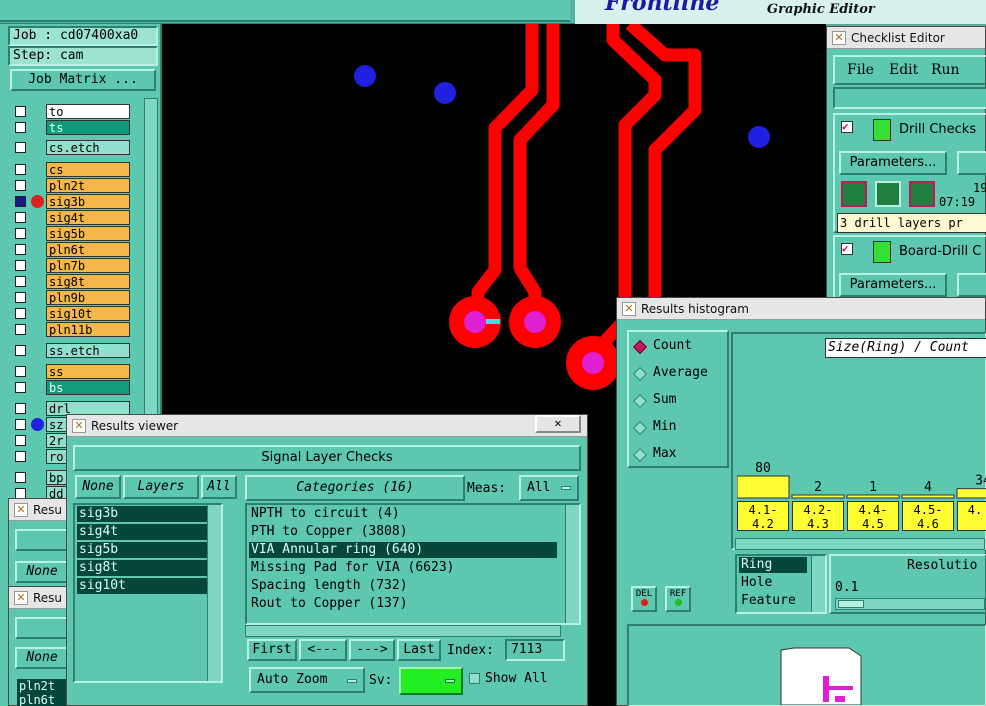  I want to click on category-item: Rout to Copper (137), so click(403, 604).